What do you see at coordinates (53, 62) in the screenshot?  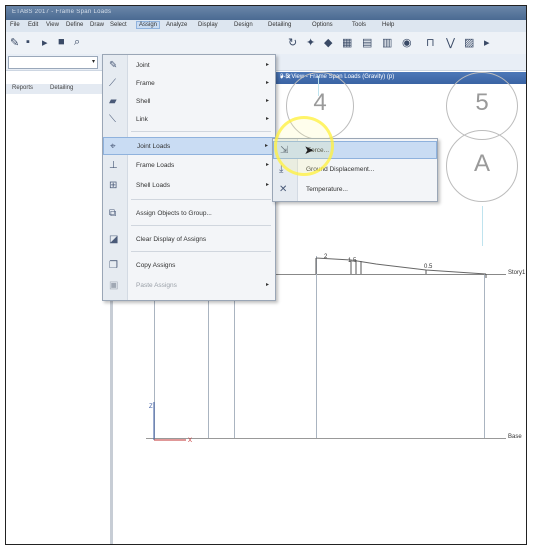 I see `story-select: ▾` at bounding box center [53, 62].